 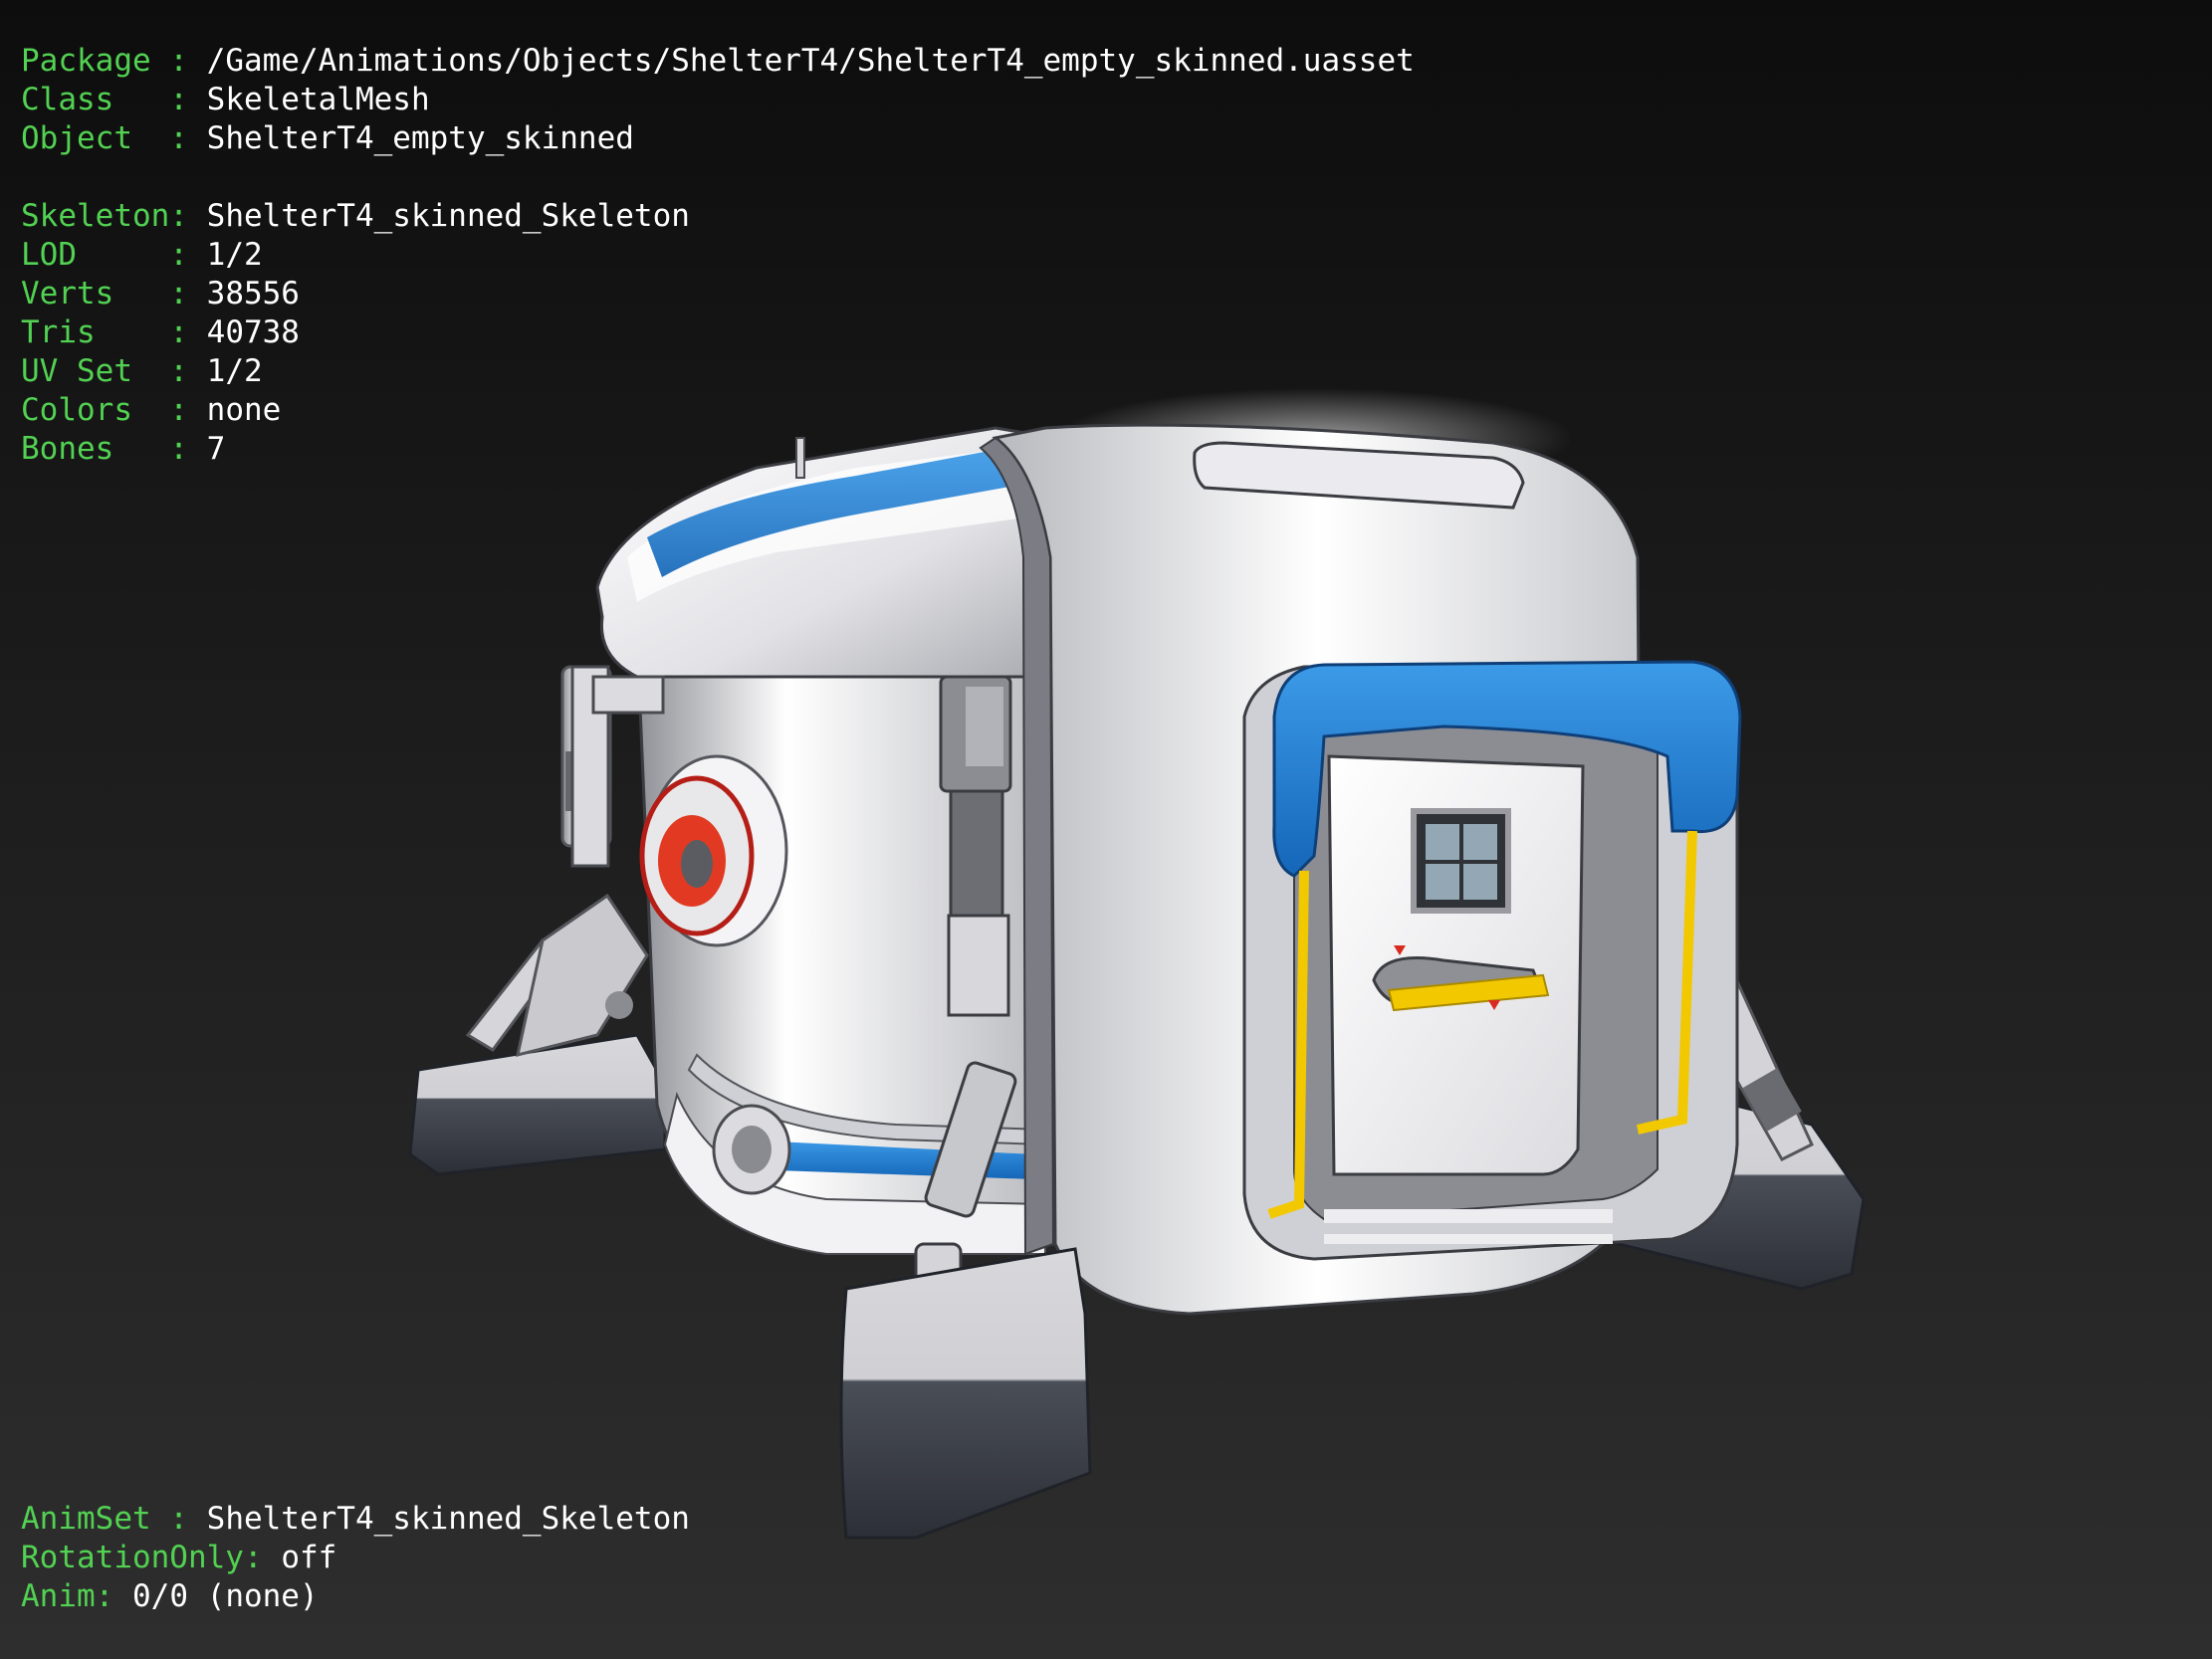 I want to click on lod-row: LOD : 1/2, so click(x=718, y=255).